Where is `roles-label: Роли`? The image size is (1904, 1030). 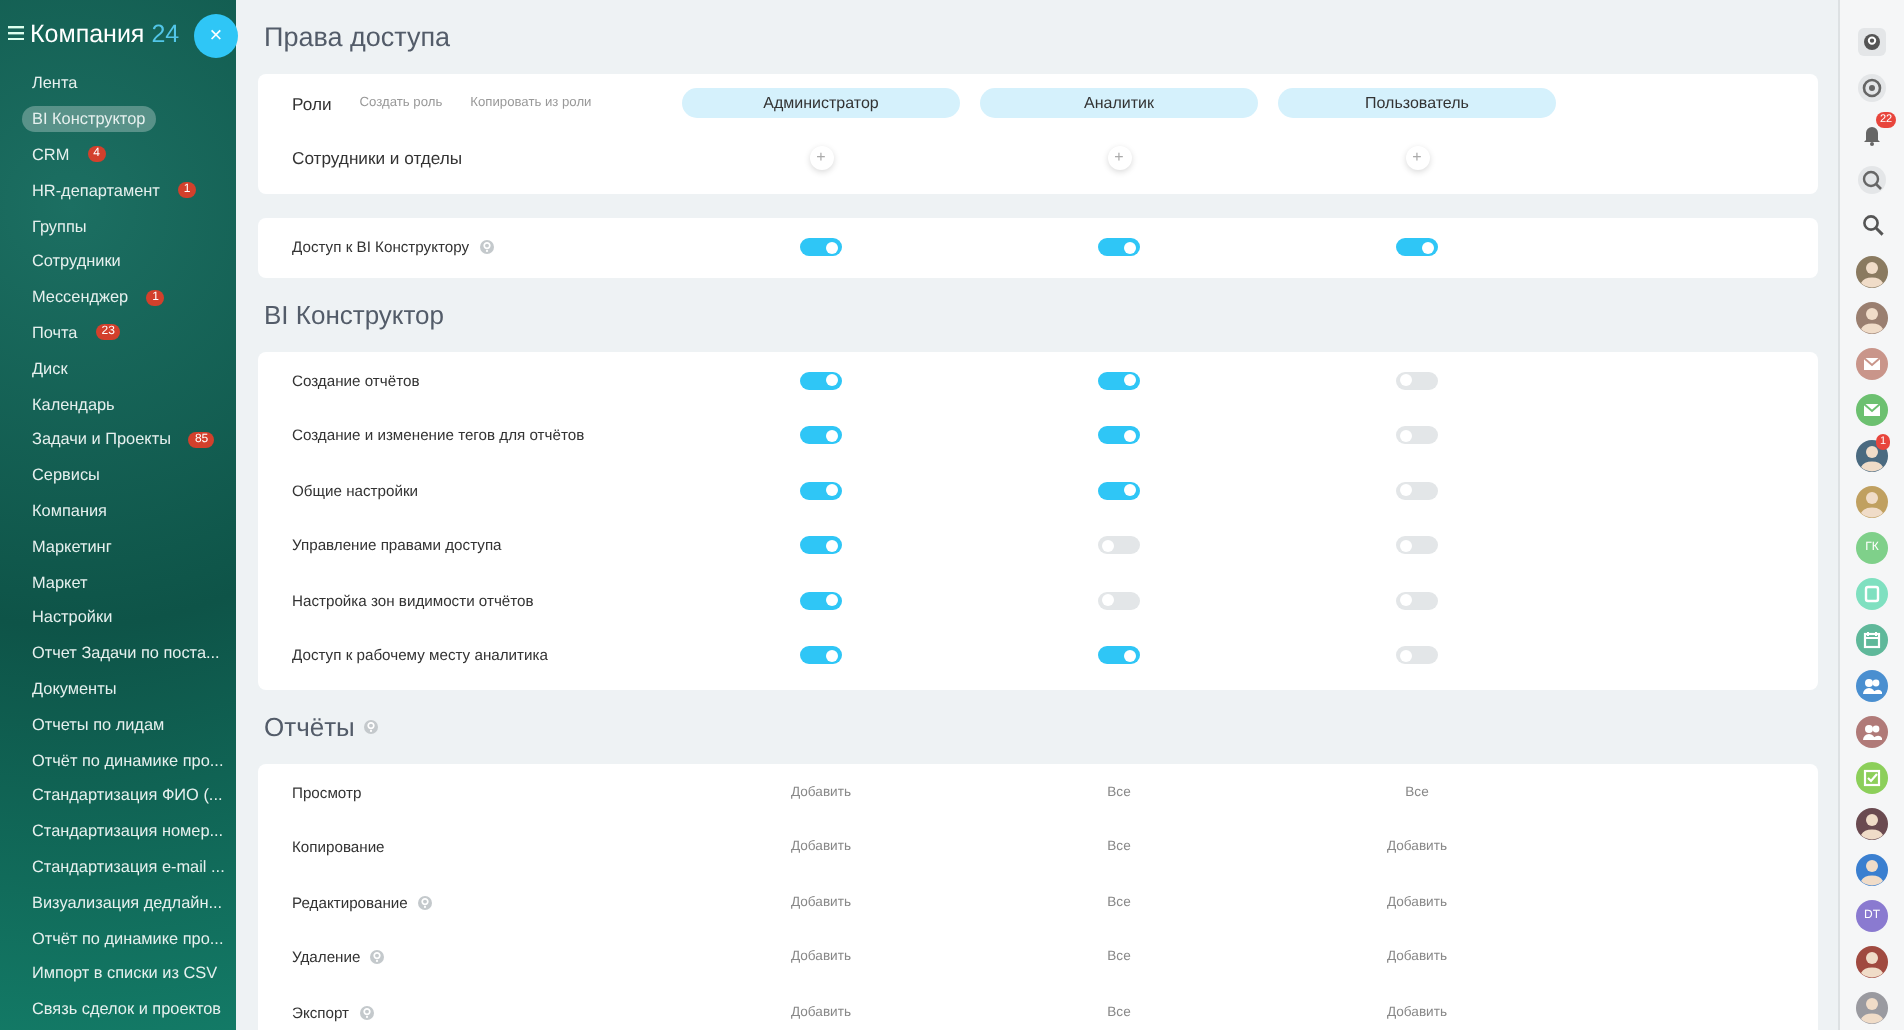
roles-label: Роли is located at coordinates (312, 103).